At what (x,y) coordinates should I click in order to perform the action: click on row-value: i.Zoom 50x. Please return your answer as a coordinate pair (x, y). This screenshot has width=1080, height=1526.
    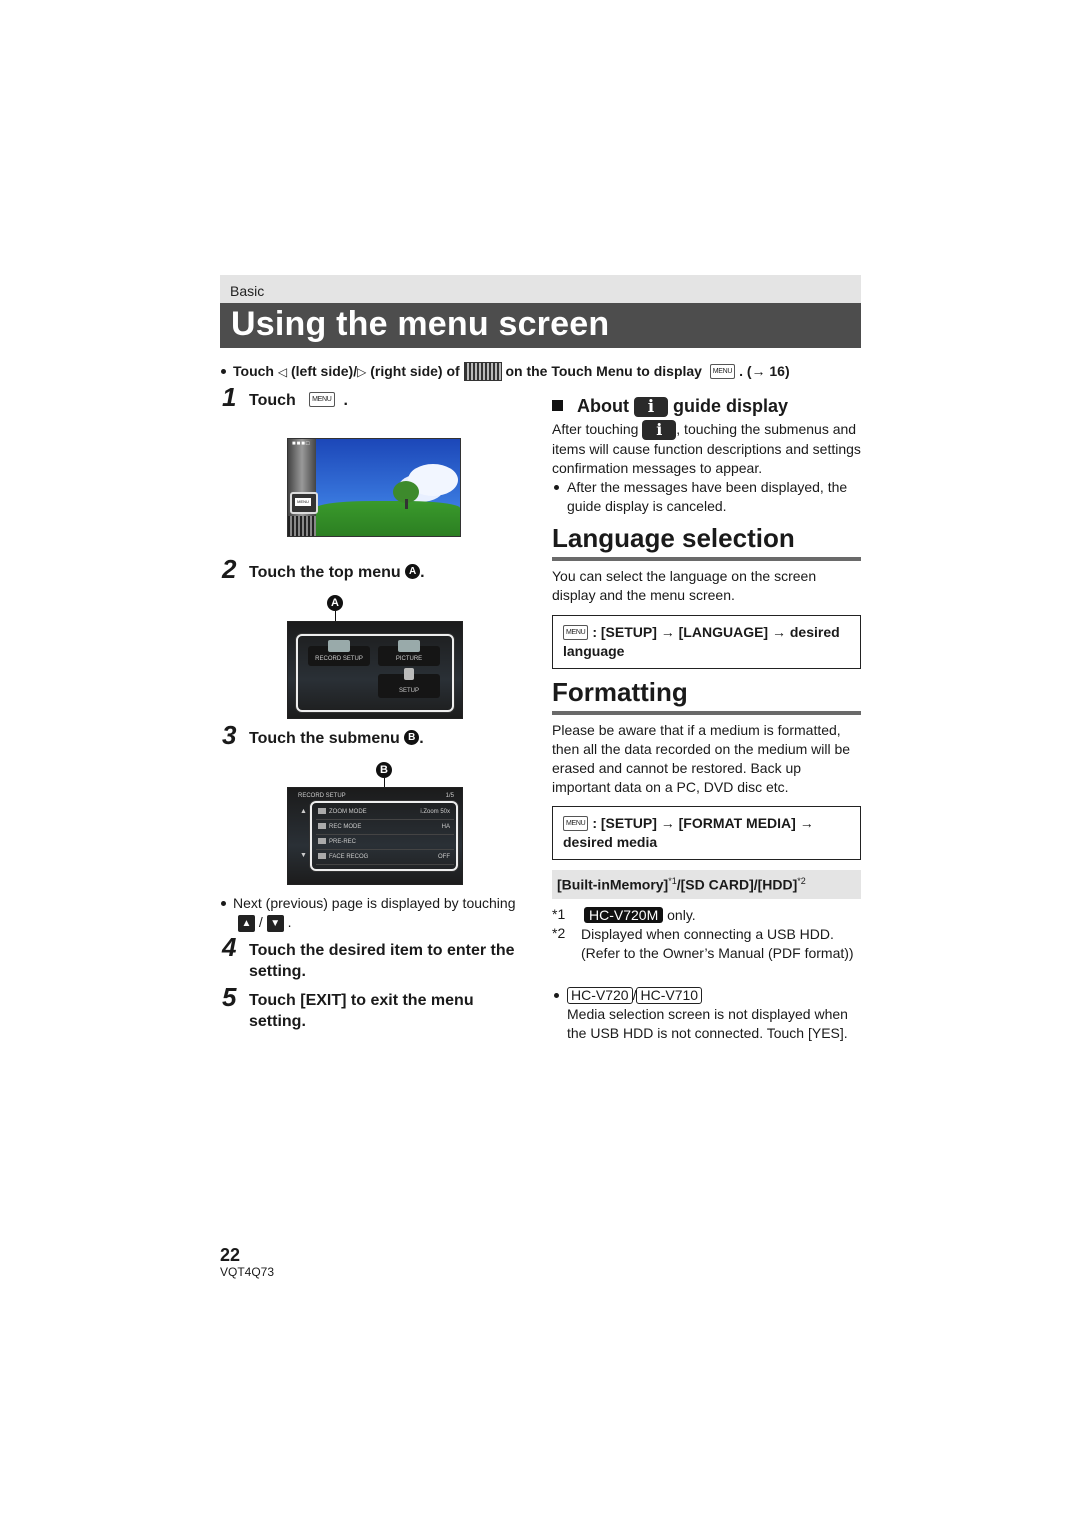
    Looking at the image, I should click on (435, 812).